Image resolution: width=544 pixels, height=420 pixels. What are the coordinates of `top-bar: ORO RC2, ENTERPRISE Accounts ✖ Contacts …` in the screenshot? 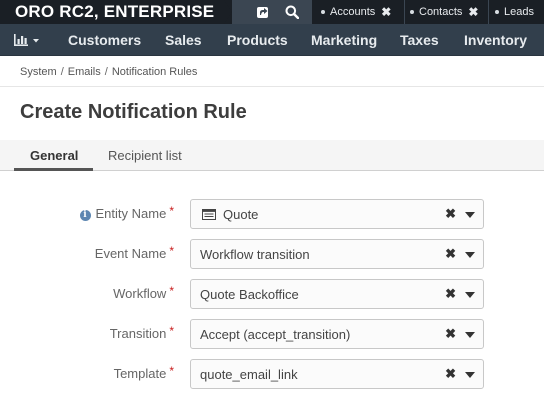 It's located at (272, 12).